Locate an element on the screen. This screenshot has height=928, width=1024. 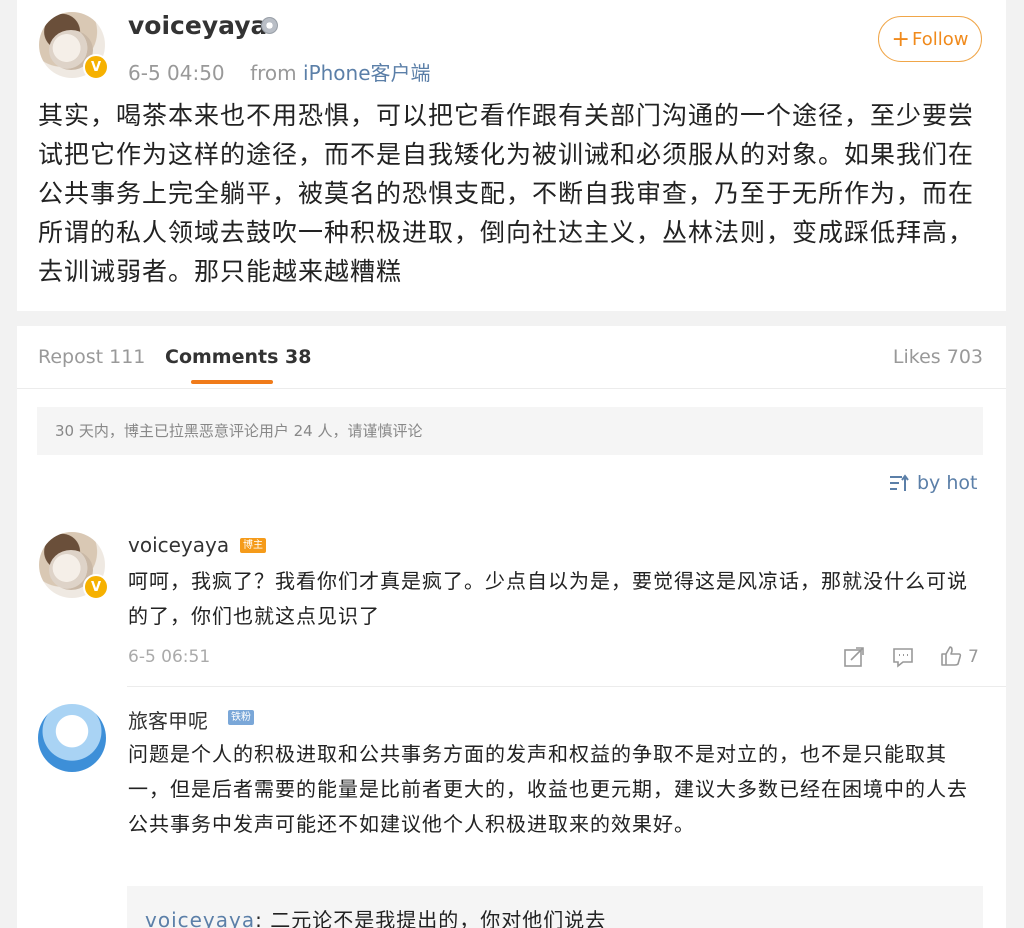
author-name: voiceyaya is located at coordinates (197, 25).